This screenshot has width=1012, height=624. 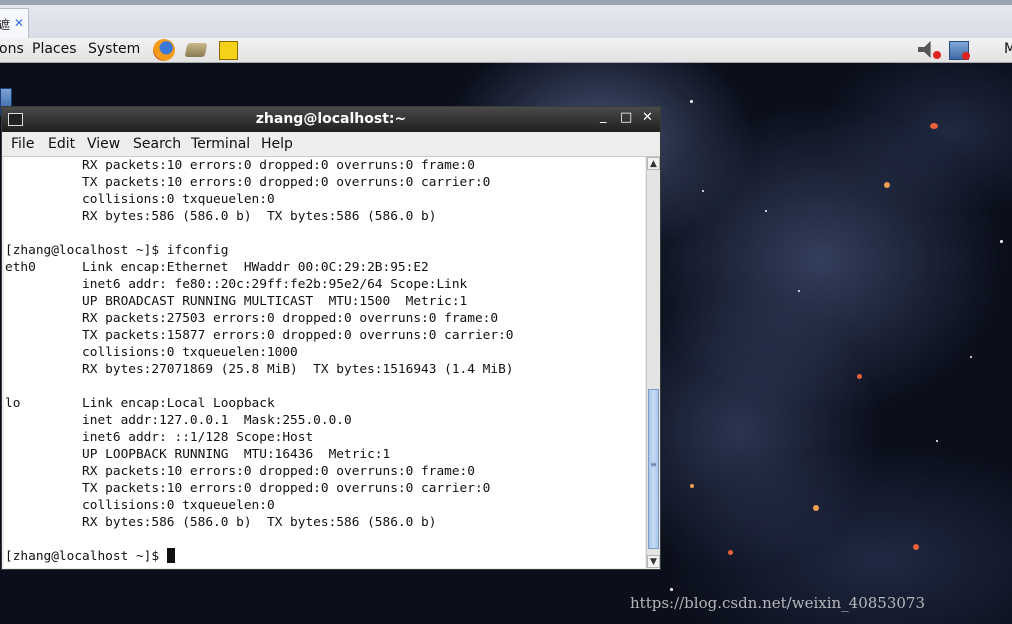 I want to click on text-cursor, so click(x=170, y=555).